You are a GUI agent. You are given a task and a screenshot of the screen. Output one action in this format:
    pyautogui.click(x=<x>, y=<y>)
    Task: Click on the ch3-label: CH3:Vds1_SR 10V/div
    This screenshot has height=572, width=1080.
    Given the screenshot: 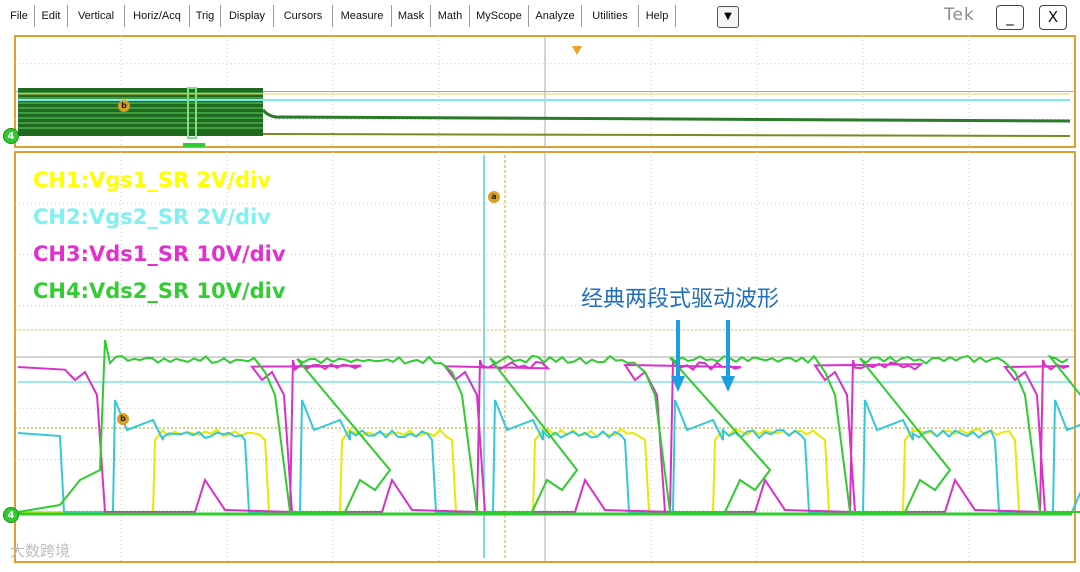 What is the action you would take?
    pyautogui.click(x=159, y=254)
    